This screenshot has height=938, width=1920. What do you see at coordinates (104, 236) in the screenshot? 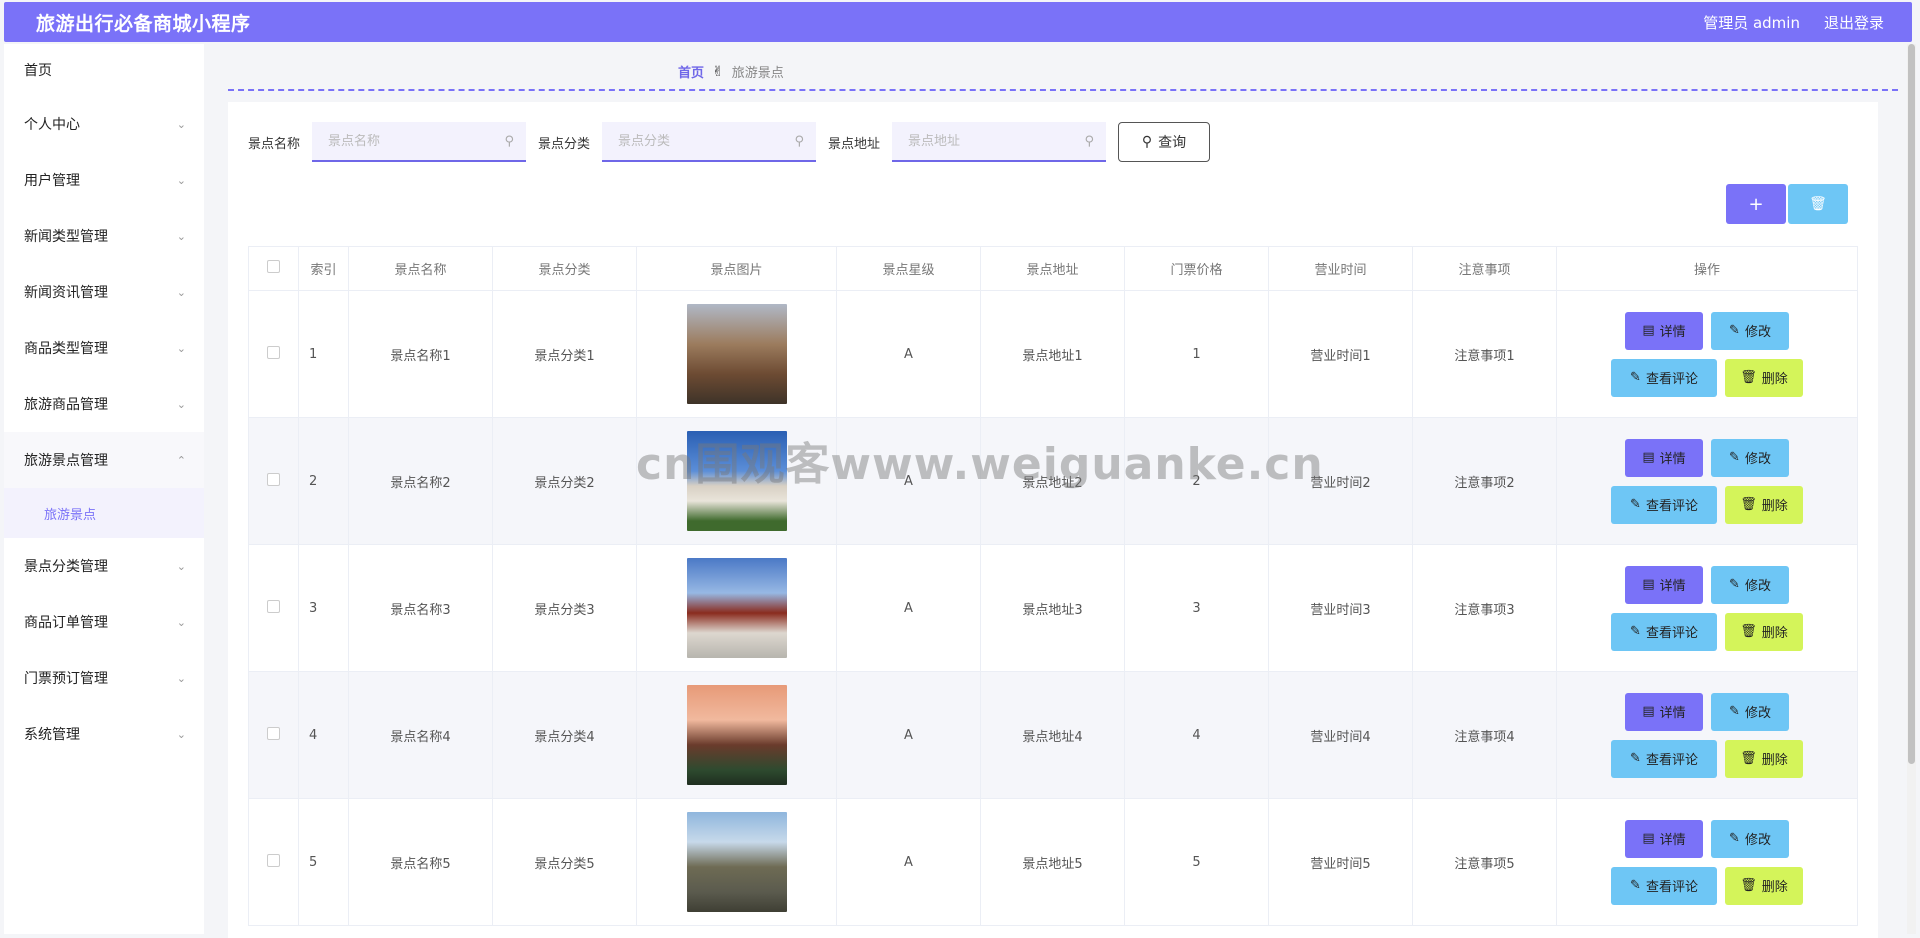
I see `sidebar-item-news-types: 新闻类型管理 ⌄` at bounding box center [104, 236].